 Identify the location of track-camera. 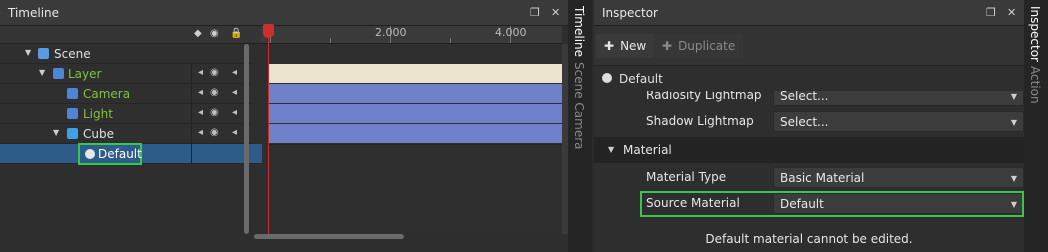
(415, 93).